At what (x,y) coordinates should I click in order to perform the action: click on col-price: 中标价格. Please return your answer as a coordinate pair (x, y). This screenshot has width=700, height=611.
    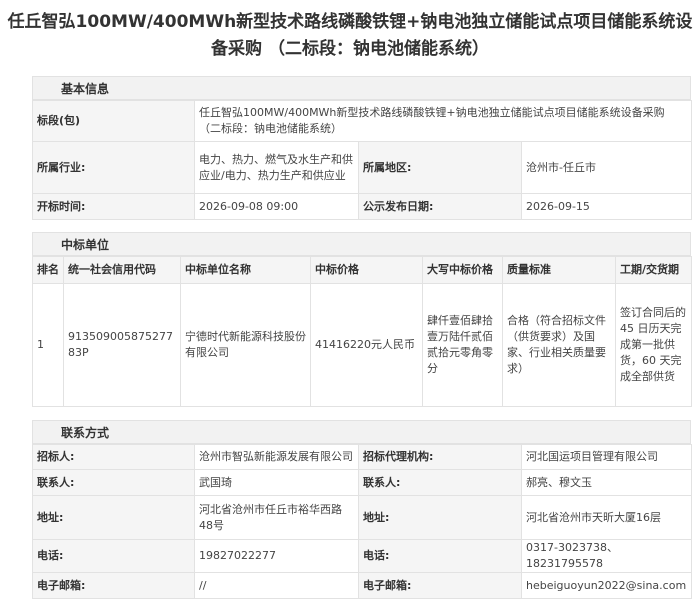
    Looking at the image, I should click on (366, 270).